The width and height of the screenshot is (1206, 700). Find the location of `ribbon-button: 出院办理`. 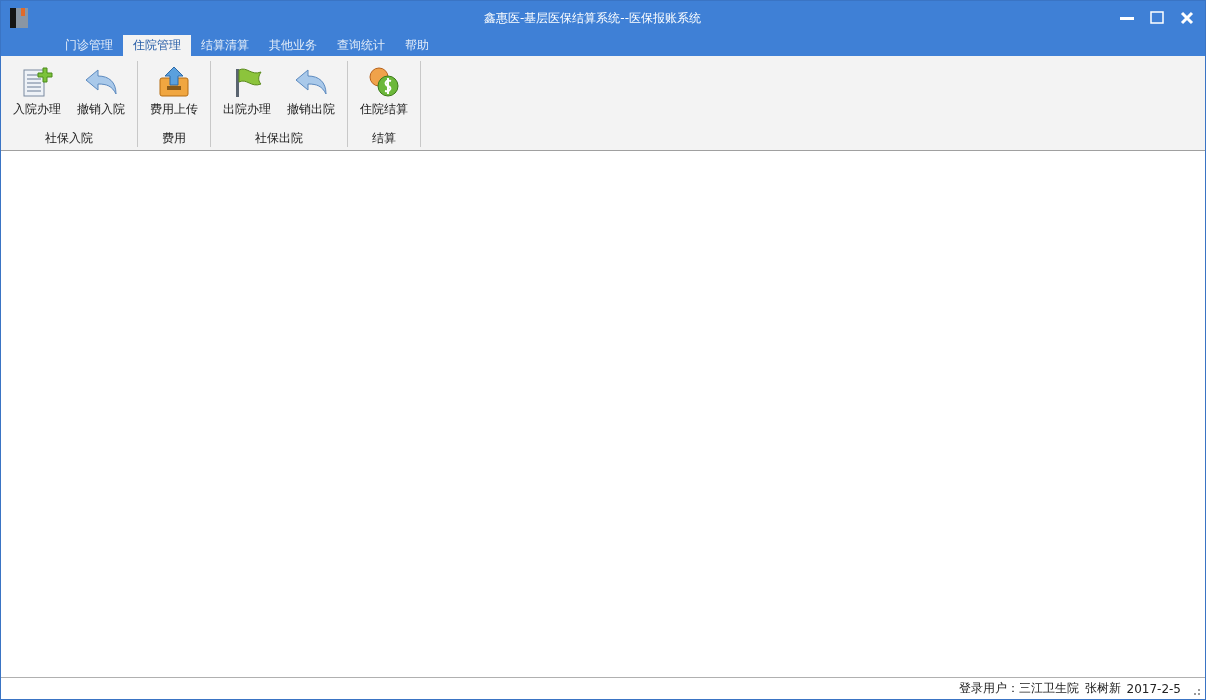

ribbon-button: 出院办理 is located at coordinates (247, 95).